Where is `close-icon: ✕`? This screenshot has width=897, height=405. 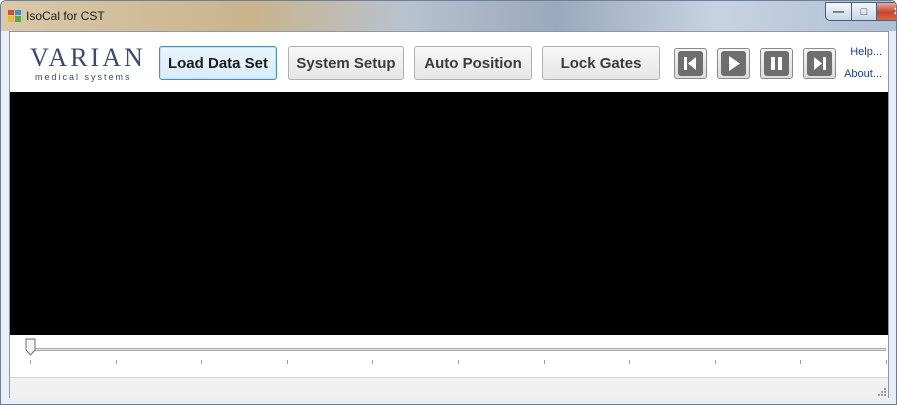
close-icon: ✕ is located at coordinates (894, 11).